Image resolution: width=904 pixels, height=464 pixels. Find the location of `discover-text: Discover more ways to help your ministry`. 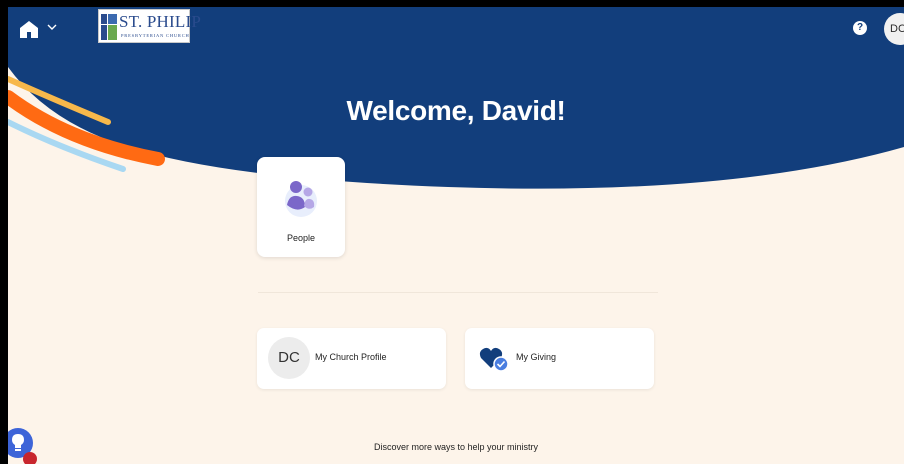

discover-text: Discover more ways to help your ministry is located at coordinates (456, 447).